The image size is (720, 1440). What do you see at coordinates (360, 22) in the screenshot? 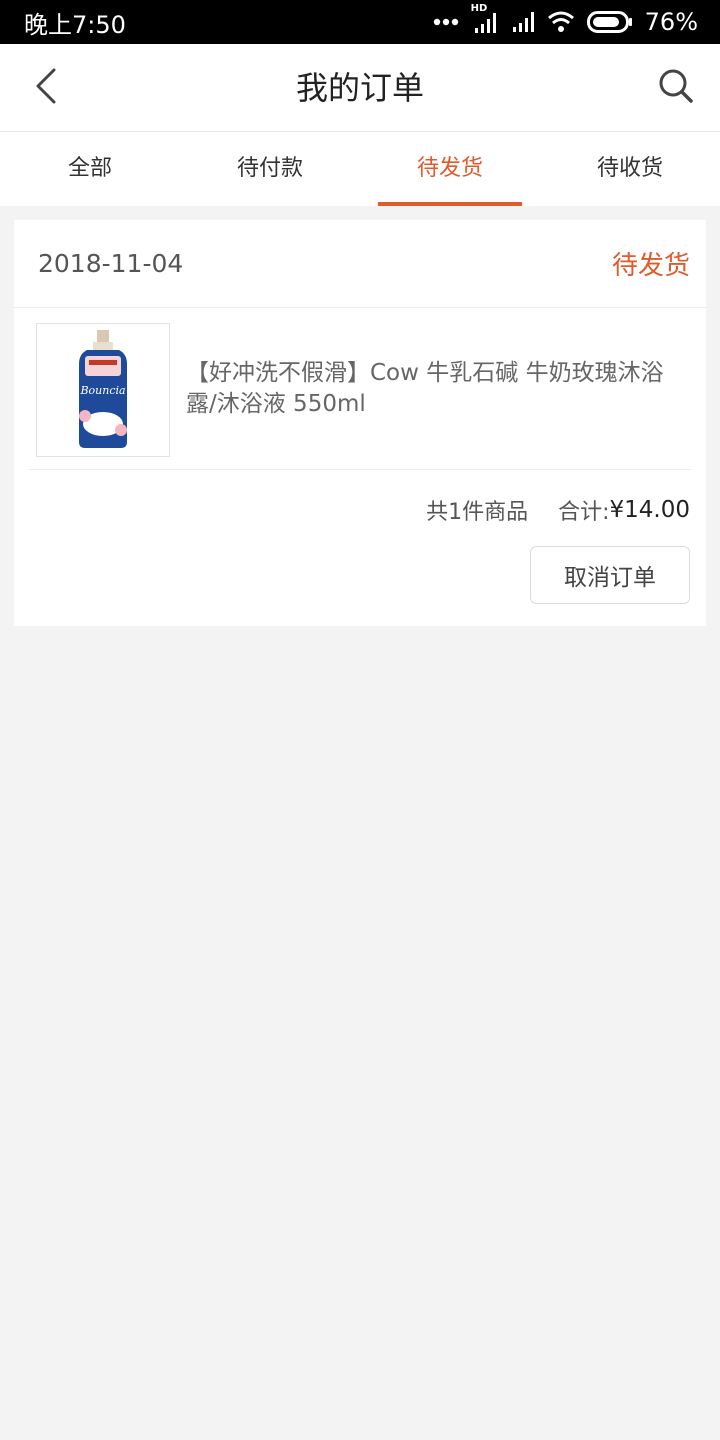
I see `status-bar: 晚上7:50 HD 76%` at bounding box center [360, 22].